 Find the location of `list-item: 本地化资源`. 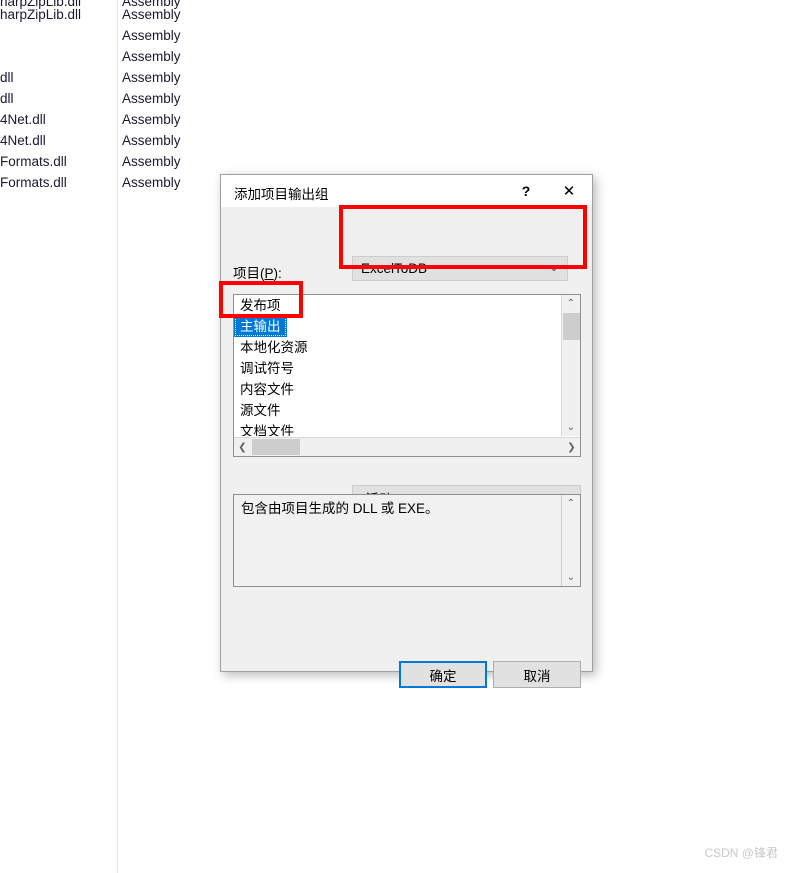

list-item: 本地化资源 is located at coordinates (397, 347).